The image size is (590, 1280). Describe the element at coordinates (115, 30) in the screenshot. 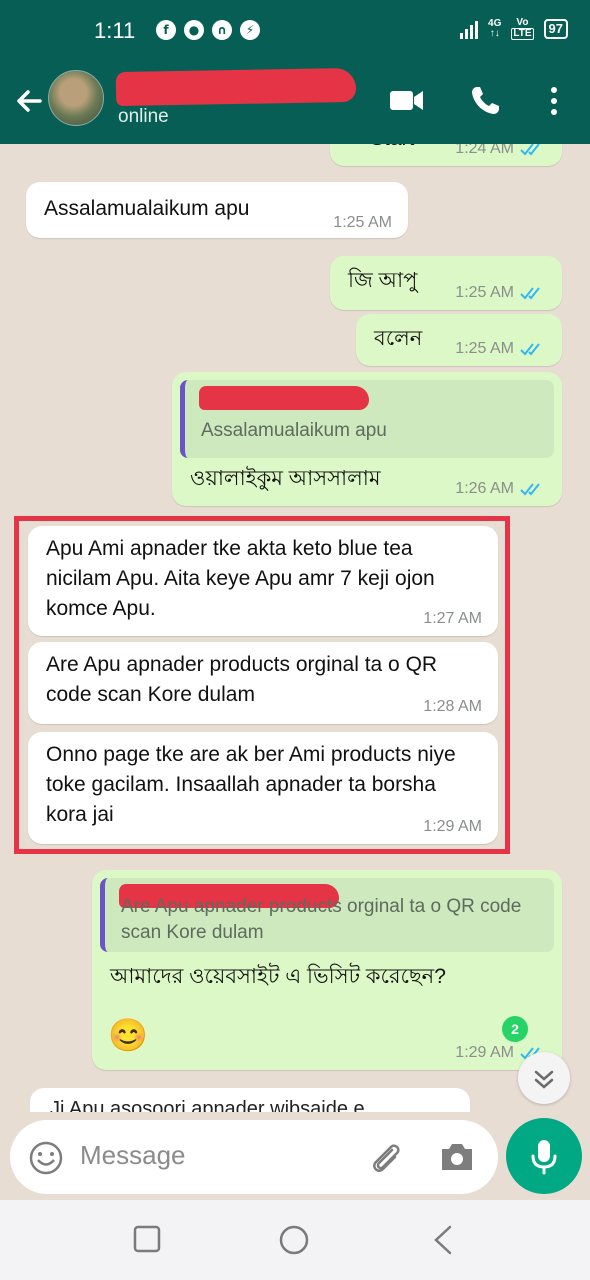

I see `status-time: 1:11` at that location.